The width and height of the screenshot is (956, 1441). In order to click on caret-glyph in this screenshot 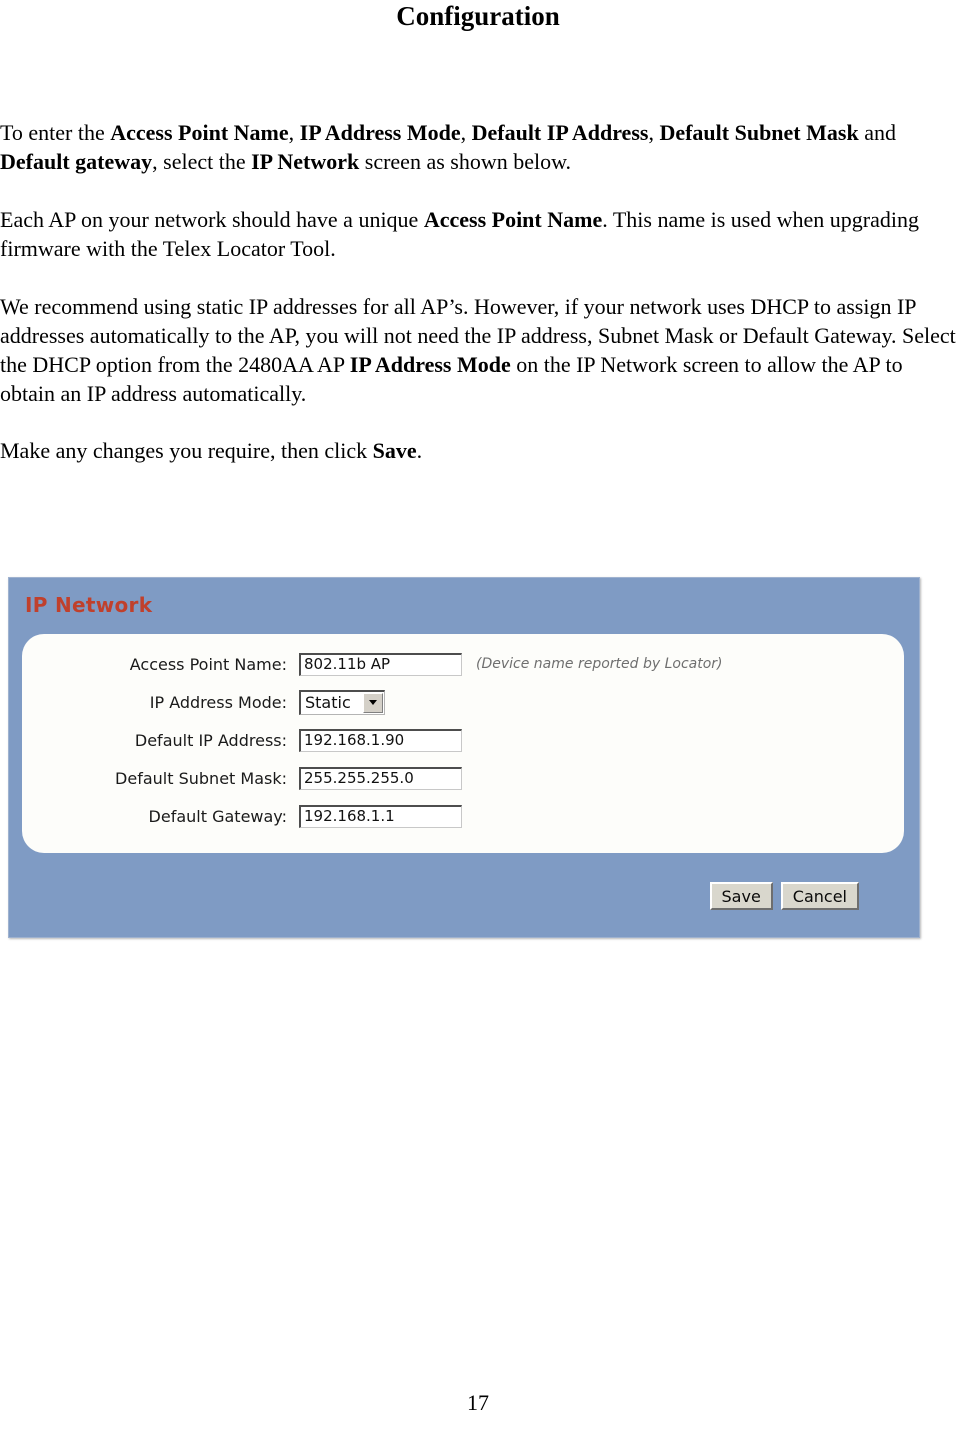, I will do `click(373, 702)`.